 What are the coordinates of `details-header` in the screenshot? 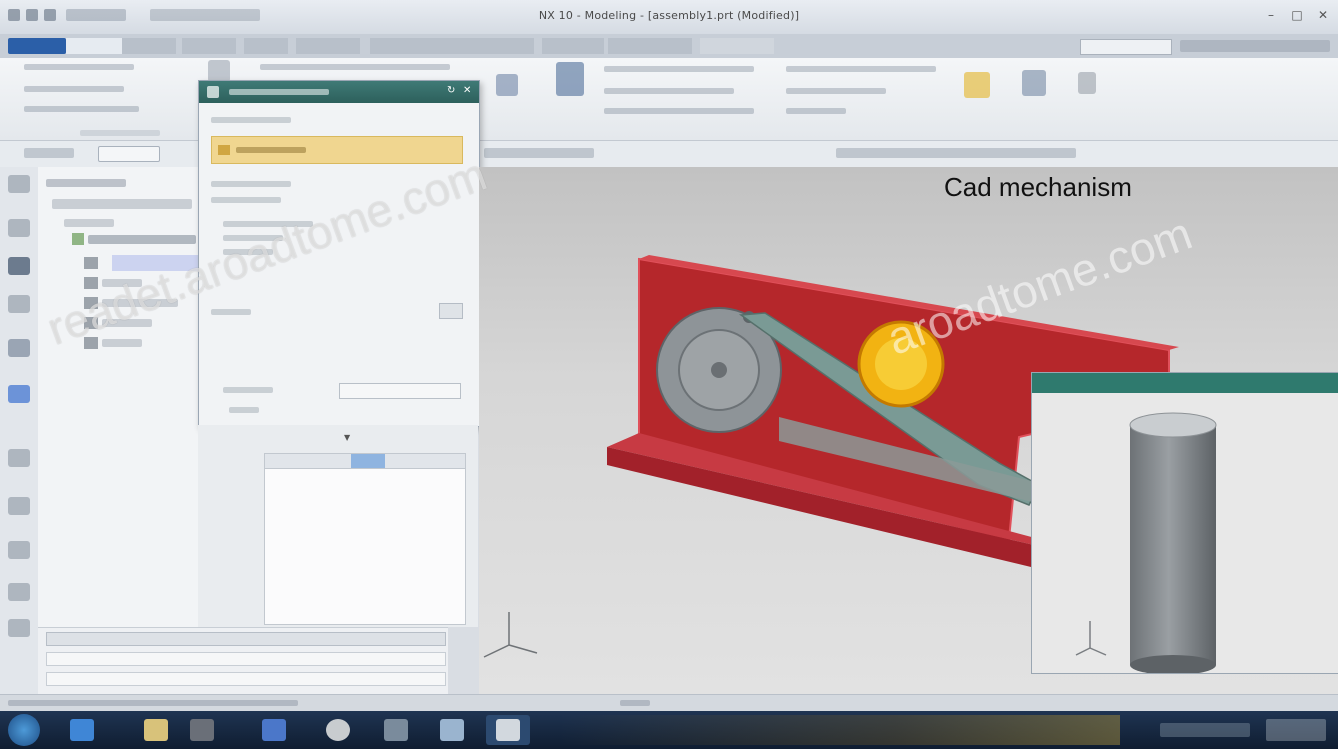 It's located at (246, 639).